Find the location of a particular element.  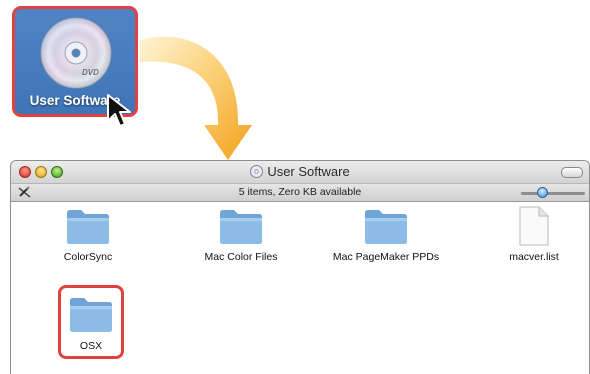

disc-small-icon is located at coordinates (257, 171).